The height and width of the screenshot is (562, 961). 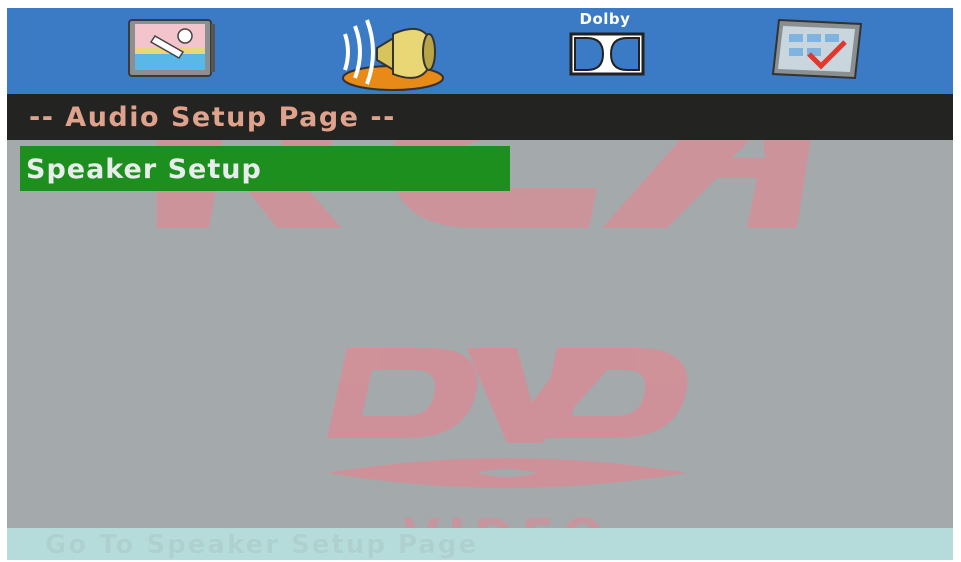 What do you see at coordinates (605, 19) in the screenshot?
I see `dolby-label: Dolby` at bounding box center [605, 19].